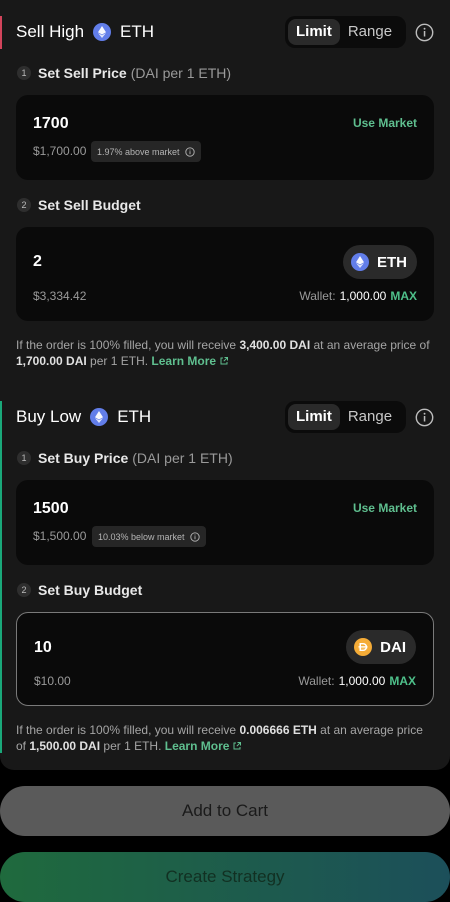 The image size is (450, 902). What do you see at coordinates (60, 536) in the screenshot?
I see `buy-price-usd: $1,500.00` at bounding box center [60, 536].